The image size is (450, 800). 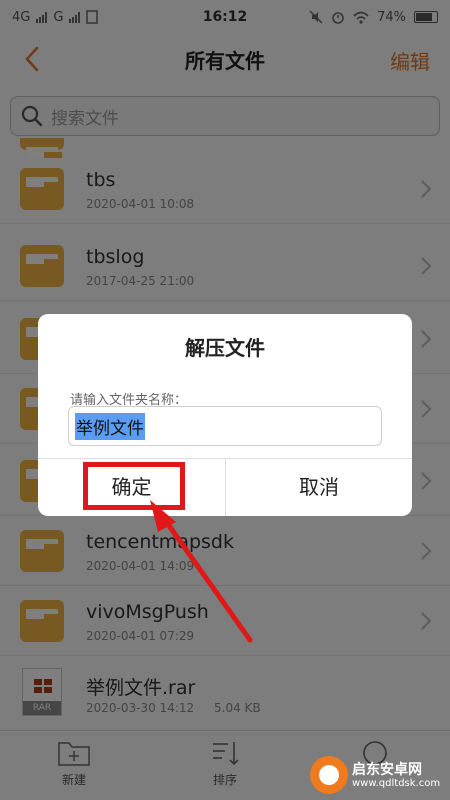 I want to click on watermark-title: 启东安卓网, so click(x=387, y=769).